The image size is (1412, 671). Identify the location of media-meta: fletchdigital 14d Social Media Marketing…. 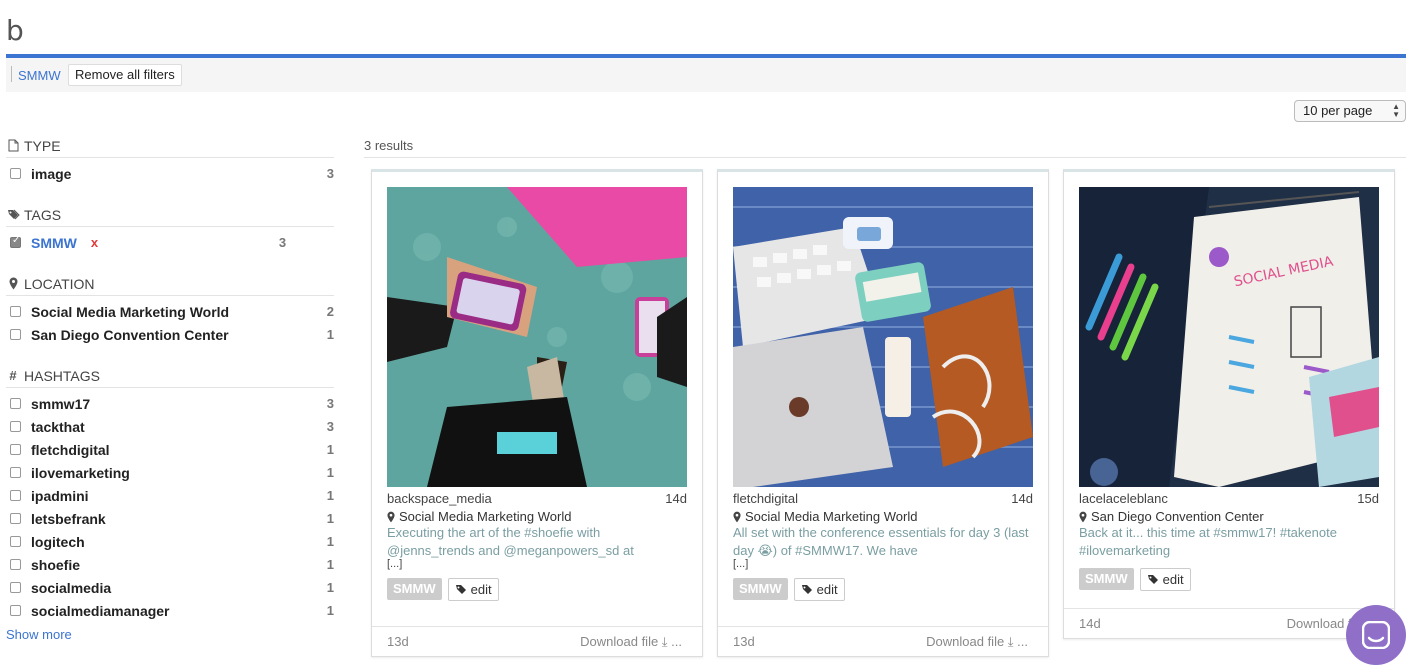
(883, 546).